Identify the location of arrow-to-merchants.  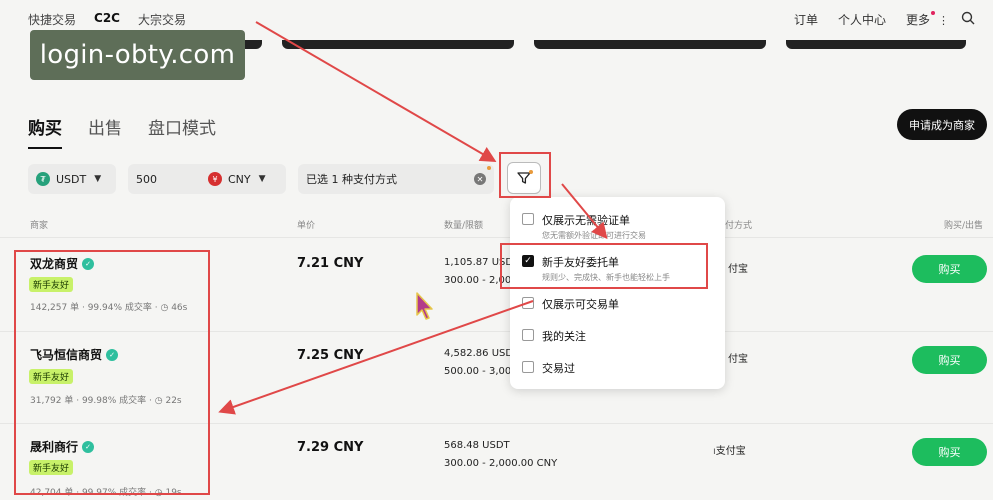
(376, 357).